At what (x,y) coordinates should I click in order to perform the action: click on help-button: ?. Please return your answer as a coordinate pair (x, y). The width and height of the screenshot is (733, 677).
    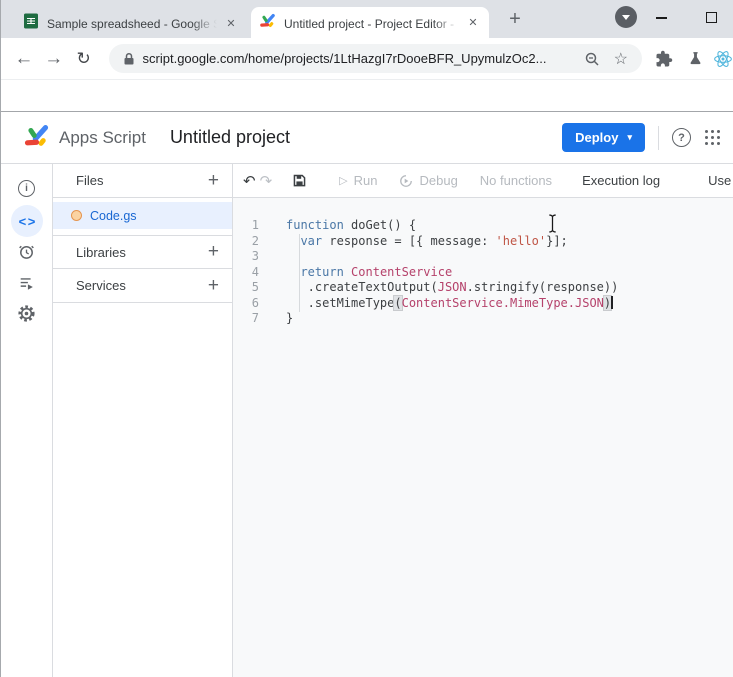
    Looking at the image, I should click on (681, 137).